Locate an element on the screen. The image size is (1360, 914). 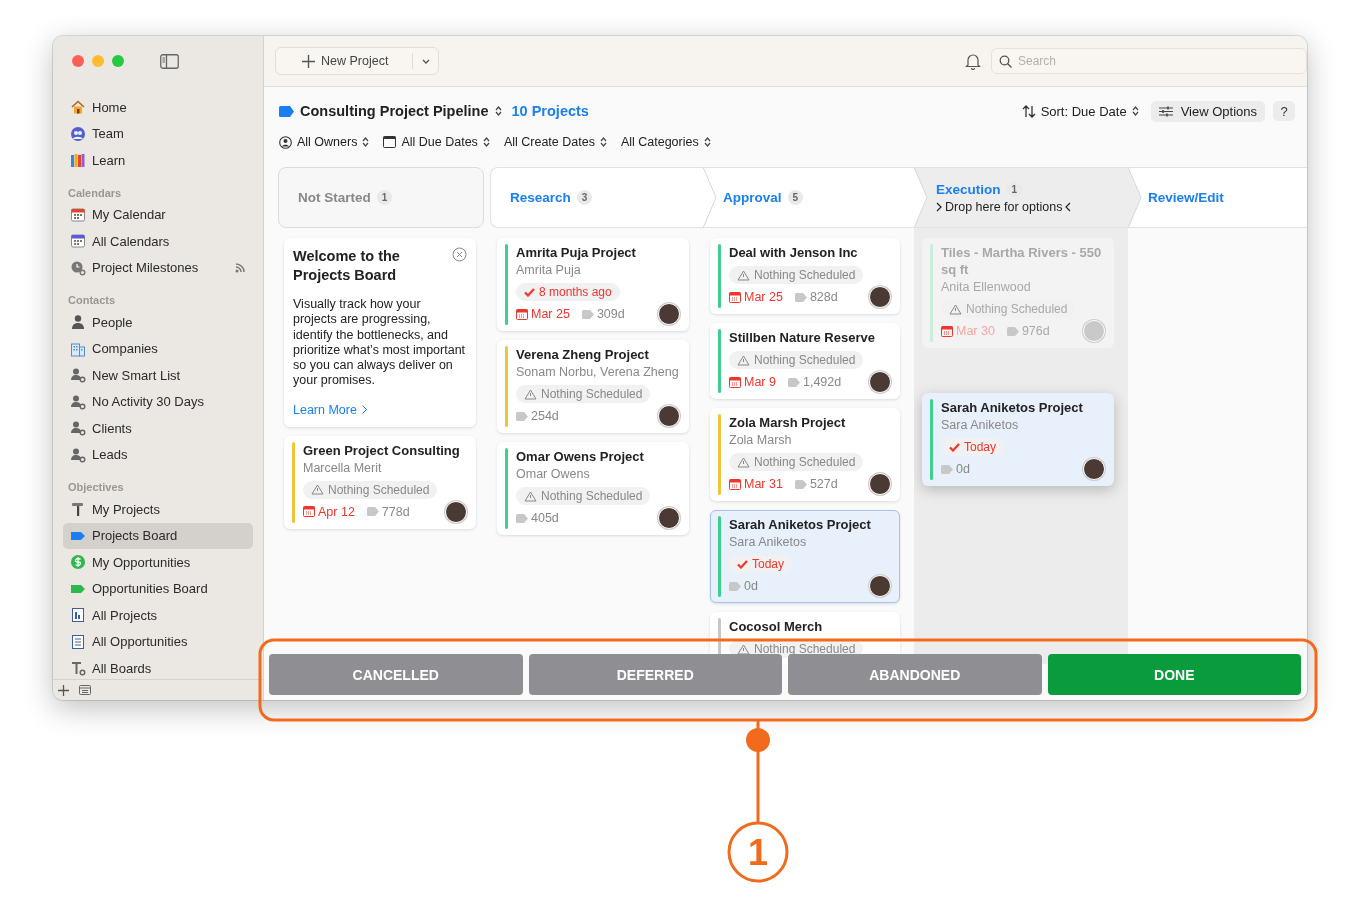
due-date: Mar 31 is located at coordinates (756, 484).